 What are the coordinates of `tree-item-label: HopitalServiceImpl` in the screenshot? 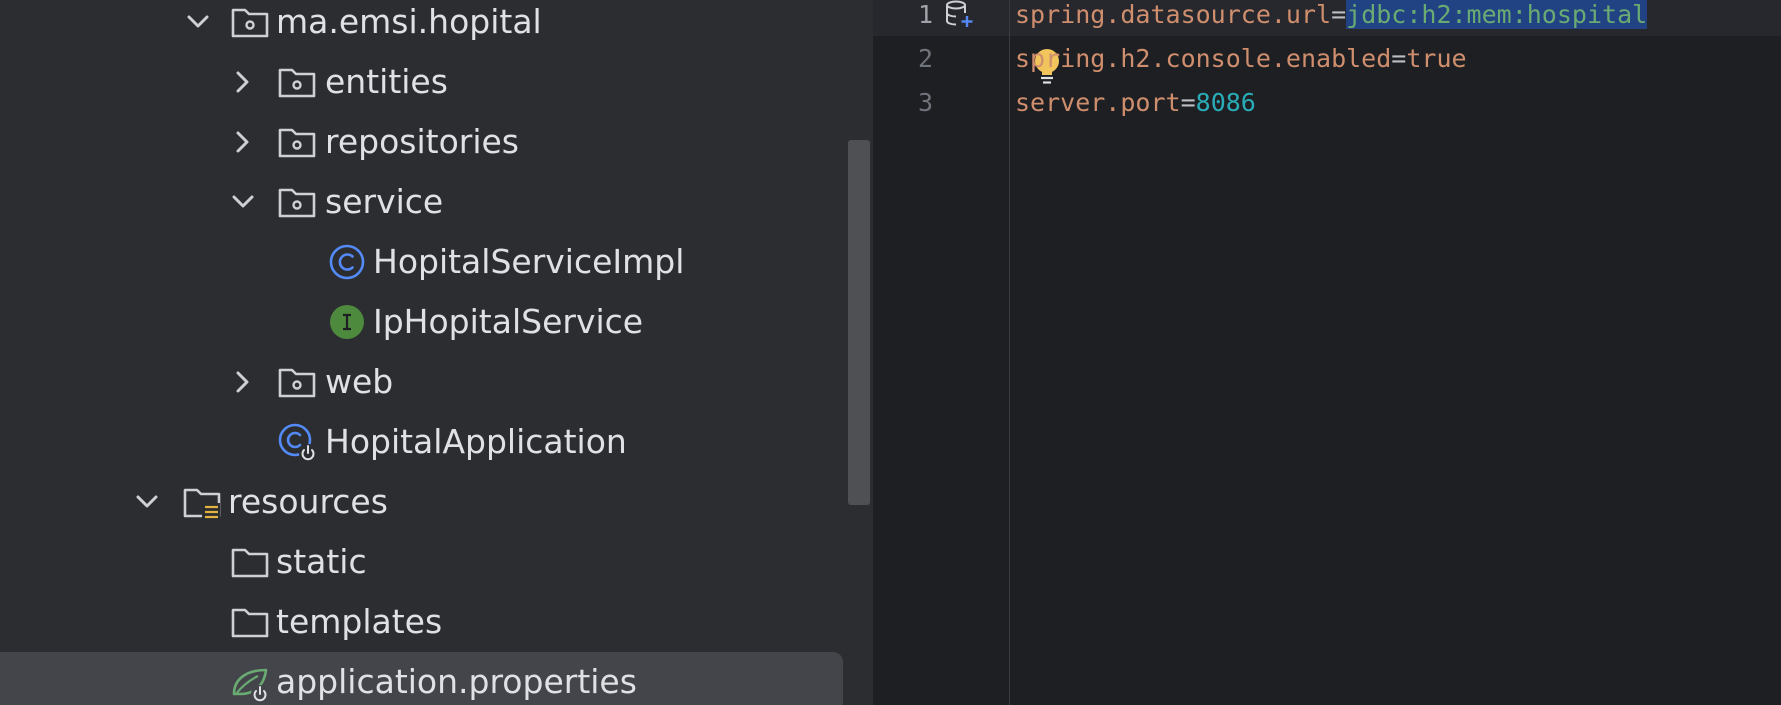 It's located at (529, 261).